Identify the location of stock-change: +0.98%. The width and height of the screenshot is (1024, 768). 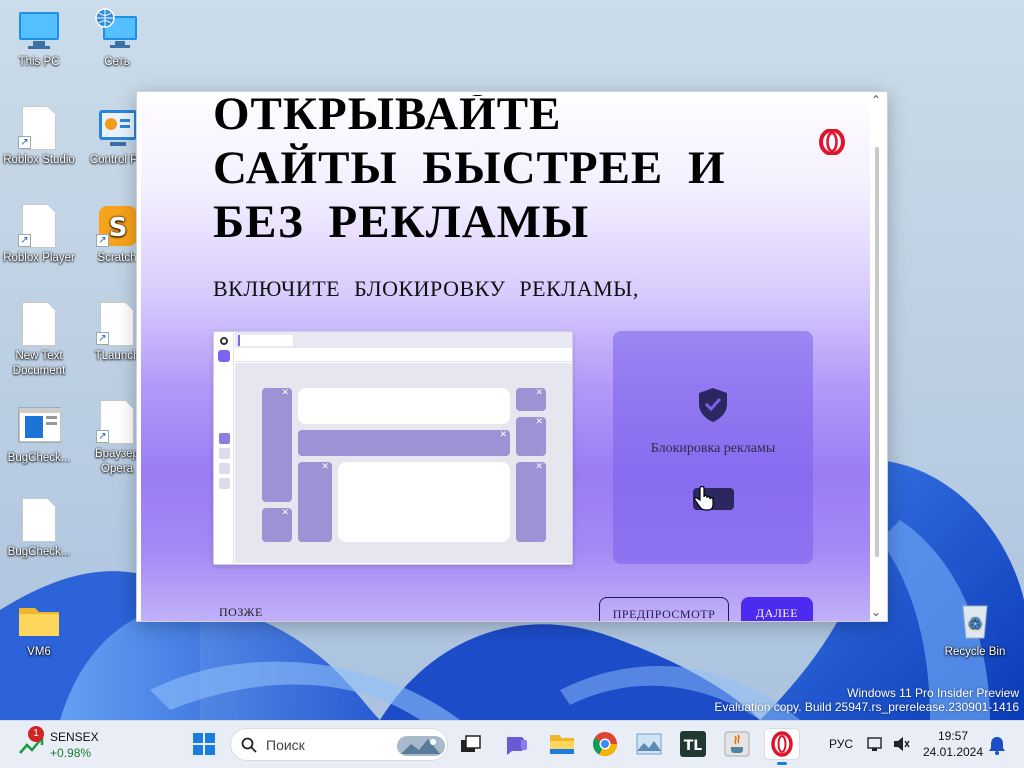
(71, 753).